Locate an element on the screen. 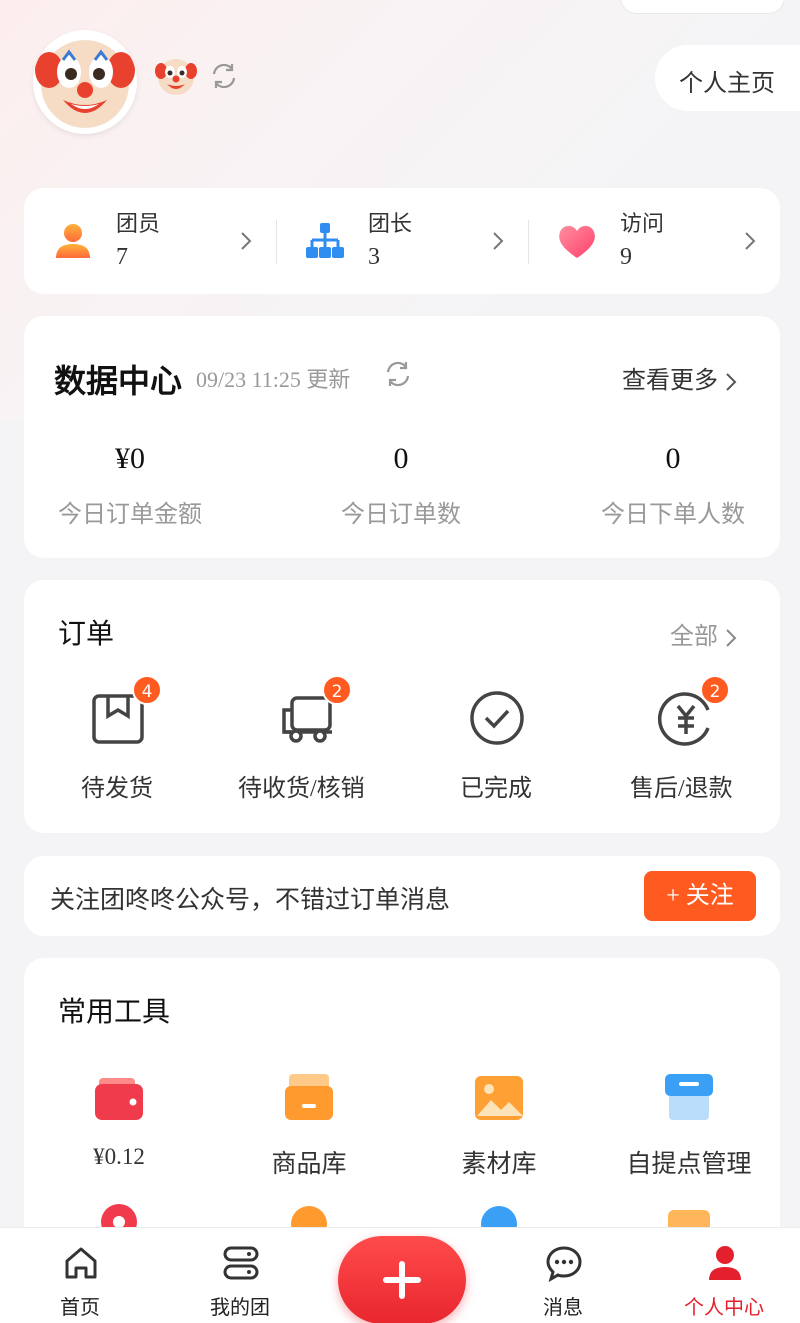 This screenshot has width=800, height=1323. check-circle-icon is located at coordinates (497, 718).